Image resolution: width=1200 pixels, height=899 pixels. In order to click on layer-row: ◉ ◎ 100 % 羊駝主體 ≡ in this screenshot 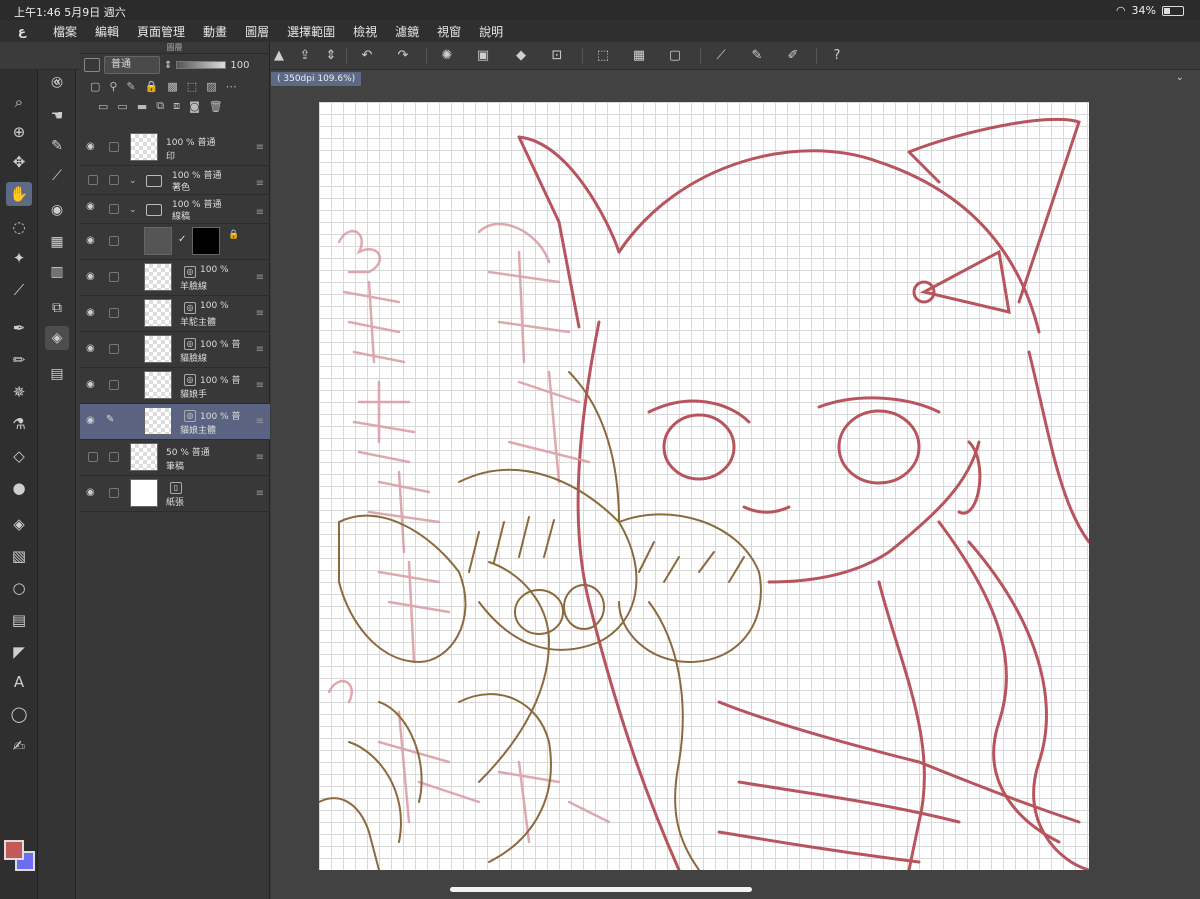, I will do `click(175, 314)`.